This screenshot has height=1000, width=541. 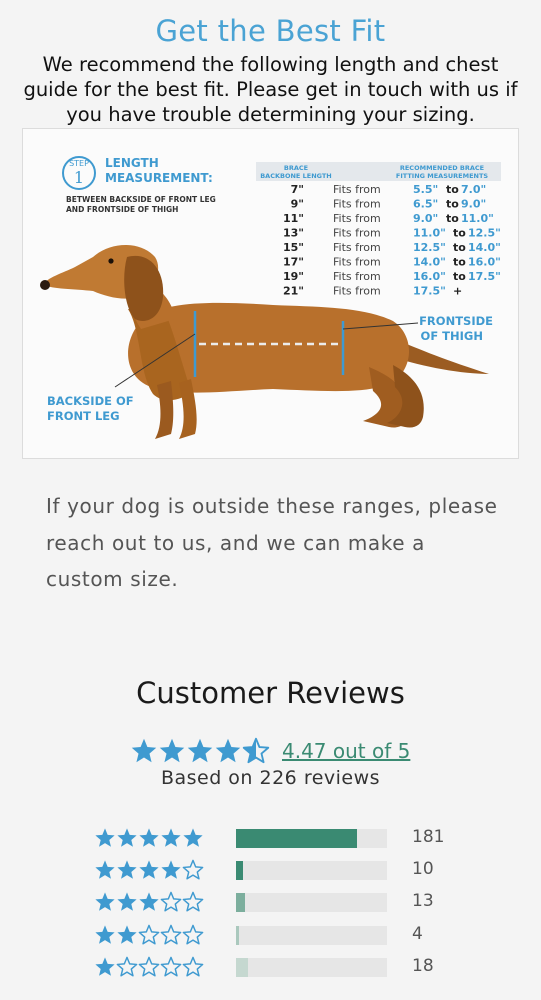 I want to click on col2-header-line1: RECOMMENDED BRACE, so click(x=442, y=168).